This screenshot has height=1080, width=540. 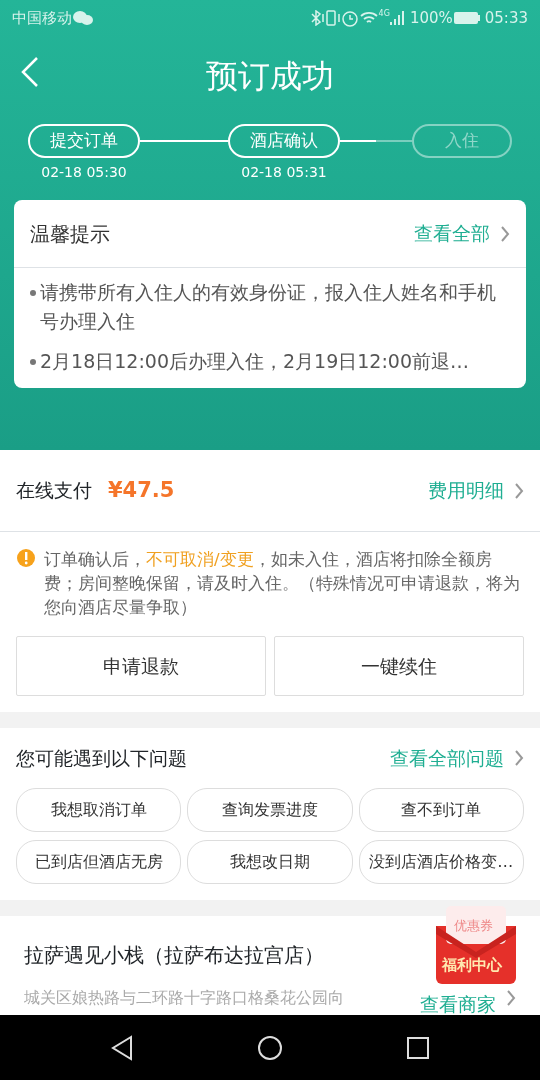 What do you see at coordinates (174, 955) in the screenshot?
I see `hotel-name: 拉萨遇见小栈（拉萨布达拉宫店）` at bounding box center [174, 955].